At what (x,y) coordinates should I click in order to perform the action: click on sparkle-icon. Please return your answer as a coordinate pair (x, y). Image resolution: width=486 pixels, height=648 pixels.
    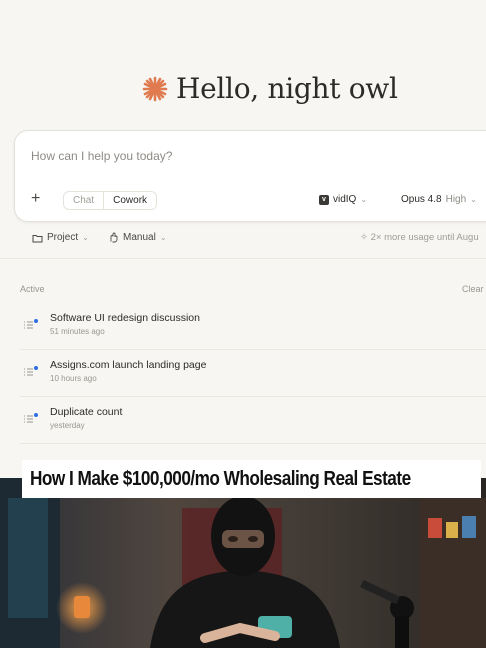
    Looking at the image, I should click on (155, 88).